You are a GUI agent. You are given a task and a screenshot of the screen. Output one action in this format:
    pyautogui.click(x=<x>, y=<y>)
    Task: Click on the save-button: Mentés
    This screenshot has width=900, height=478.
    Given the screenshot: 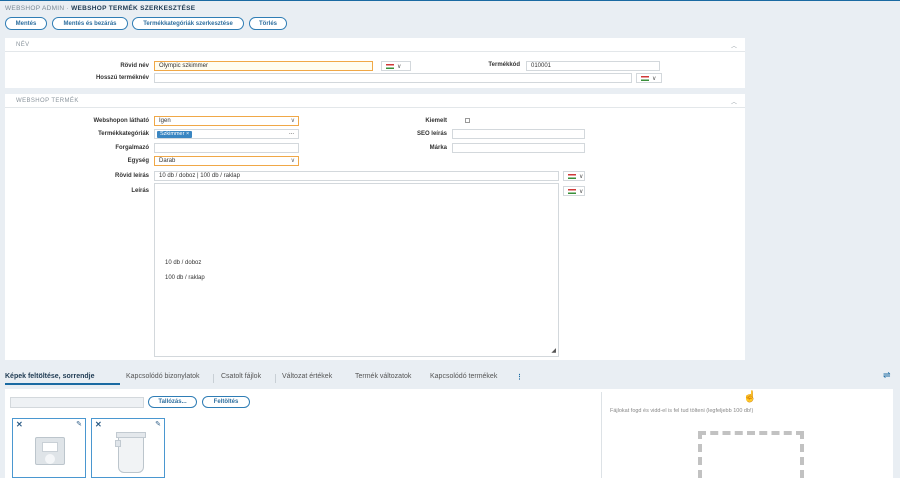 What is the action you would take?
    pyautogui.click(x=26, y=23)
    